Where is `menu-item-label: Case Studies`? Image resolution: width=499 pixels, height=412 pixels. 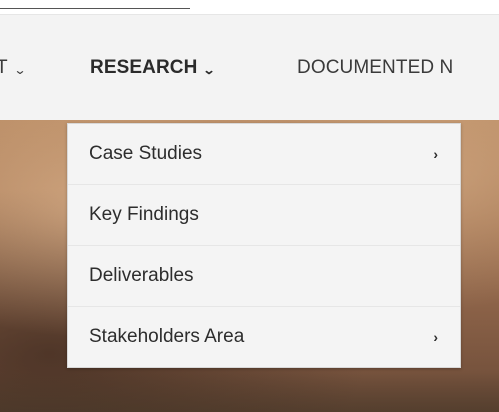 menu-item-label: Case Studies is located at coordinates (146, 153).